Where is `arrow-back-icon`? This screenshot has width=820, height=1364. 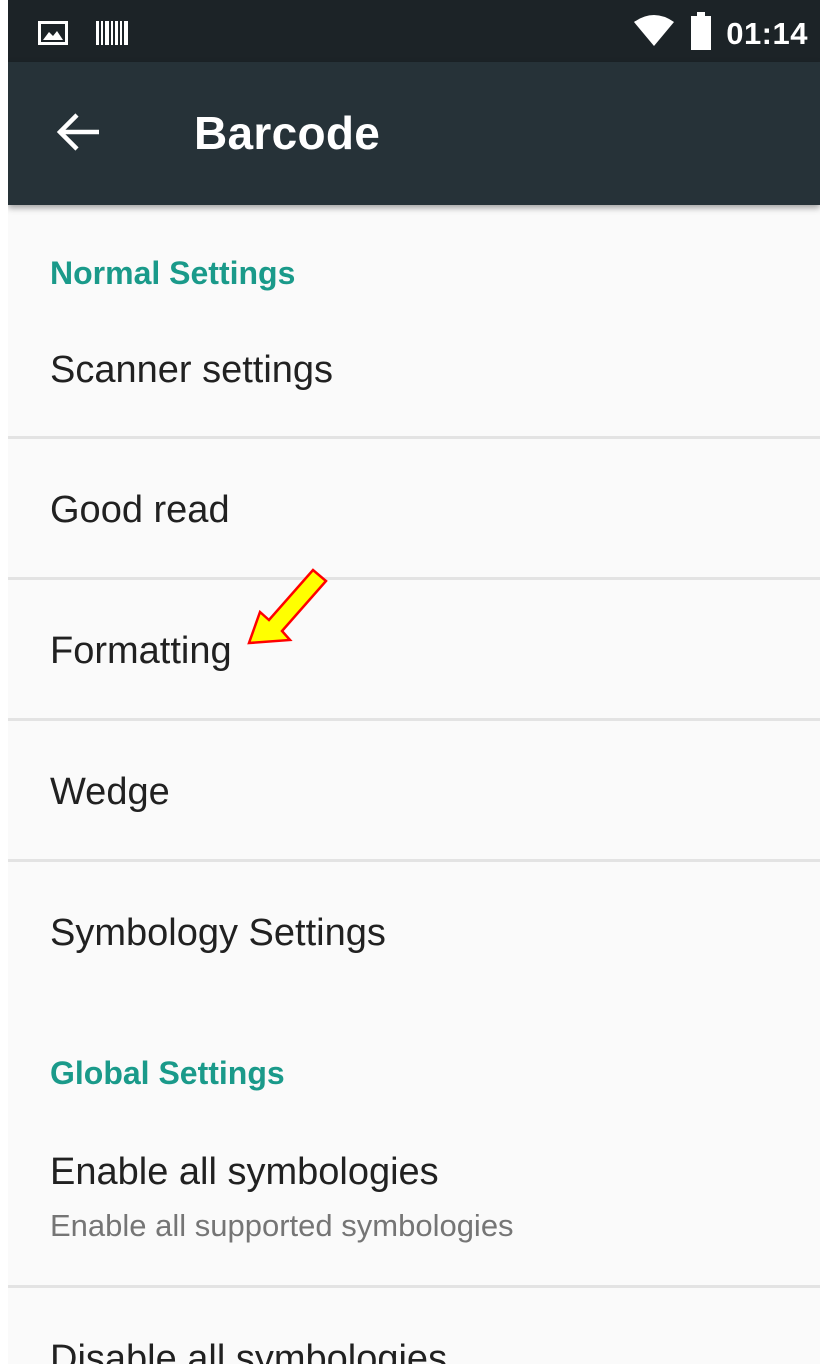 arrow-back-icon is located at coordinates (78, 134).